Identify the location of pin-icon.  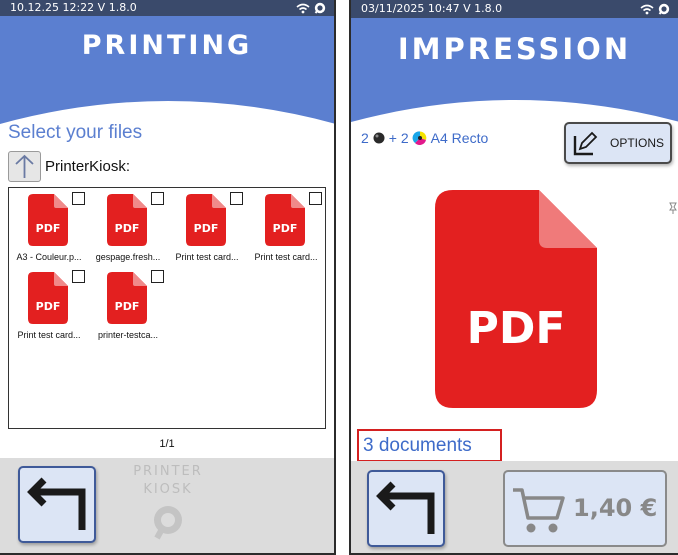
(673, 208).